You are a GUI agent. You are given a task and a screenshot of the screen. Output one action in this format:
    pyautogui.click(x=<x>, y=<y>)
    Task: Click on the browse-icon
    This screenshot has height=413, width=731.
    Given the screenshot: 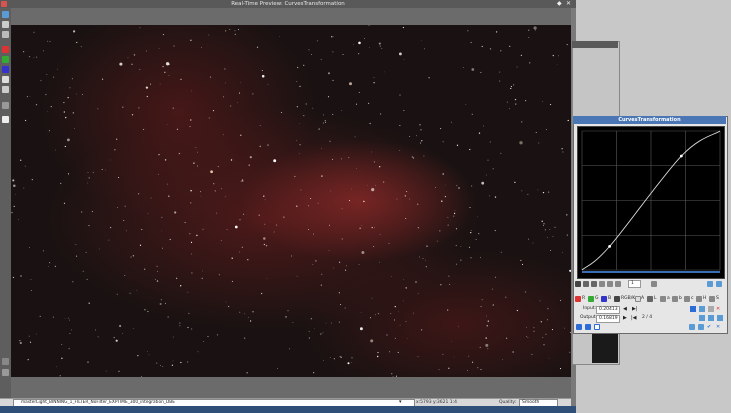 What is the action you would take?
    pyautogui.click(x=692, y=327)
    